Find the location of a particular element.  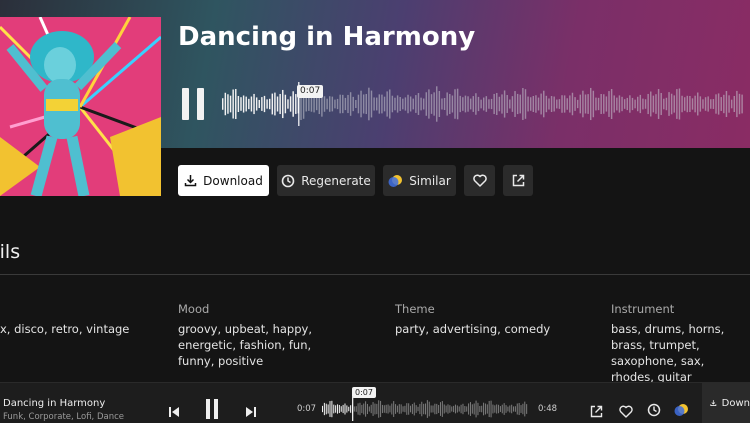

regenerate-button: Regenerate is located at coordinates (326, 180).